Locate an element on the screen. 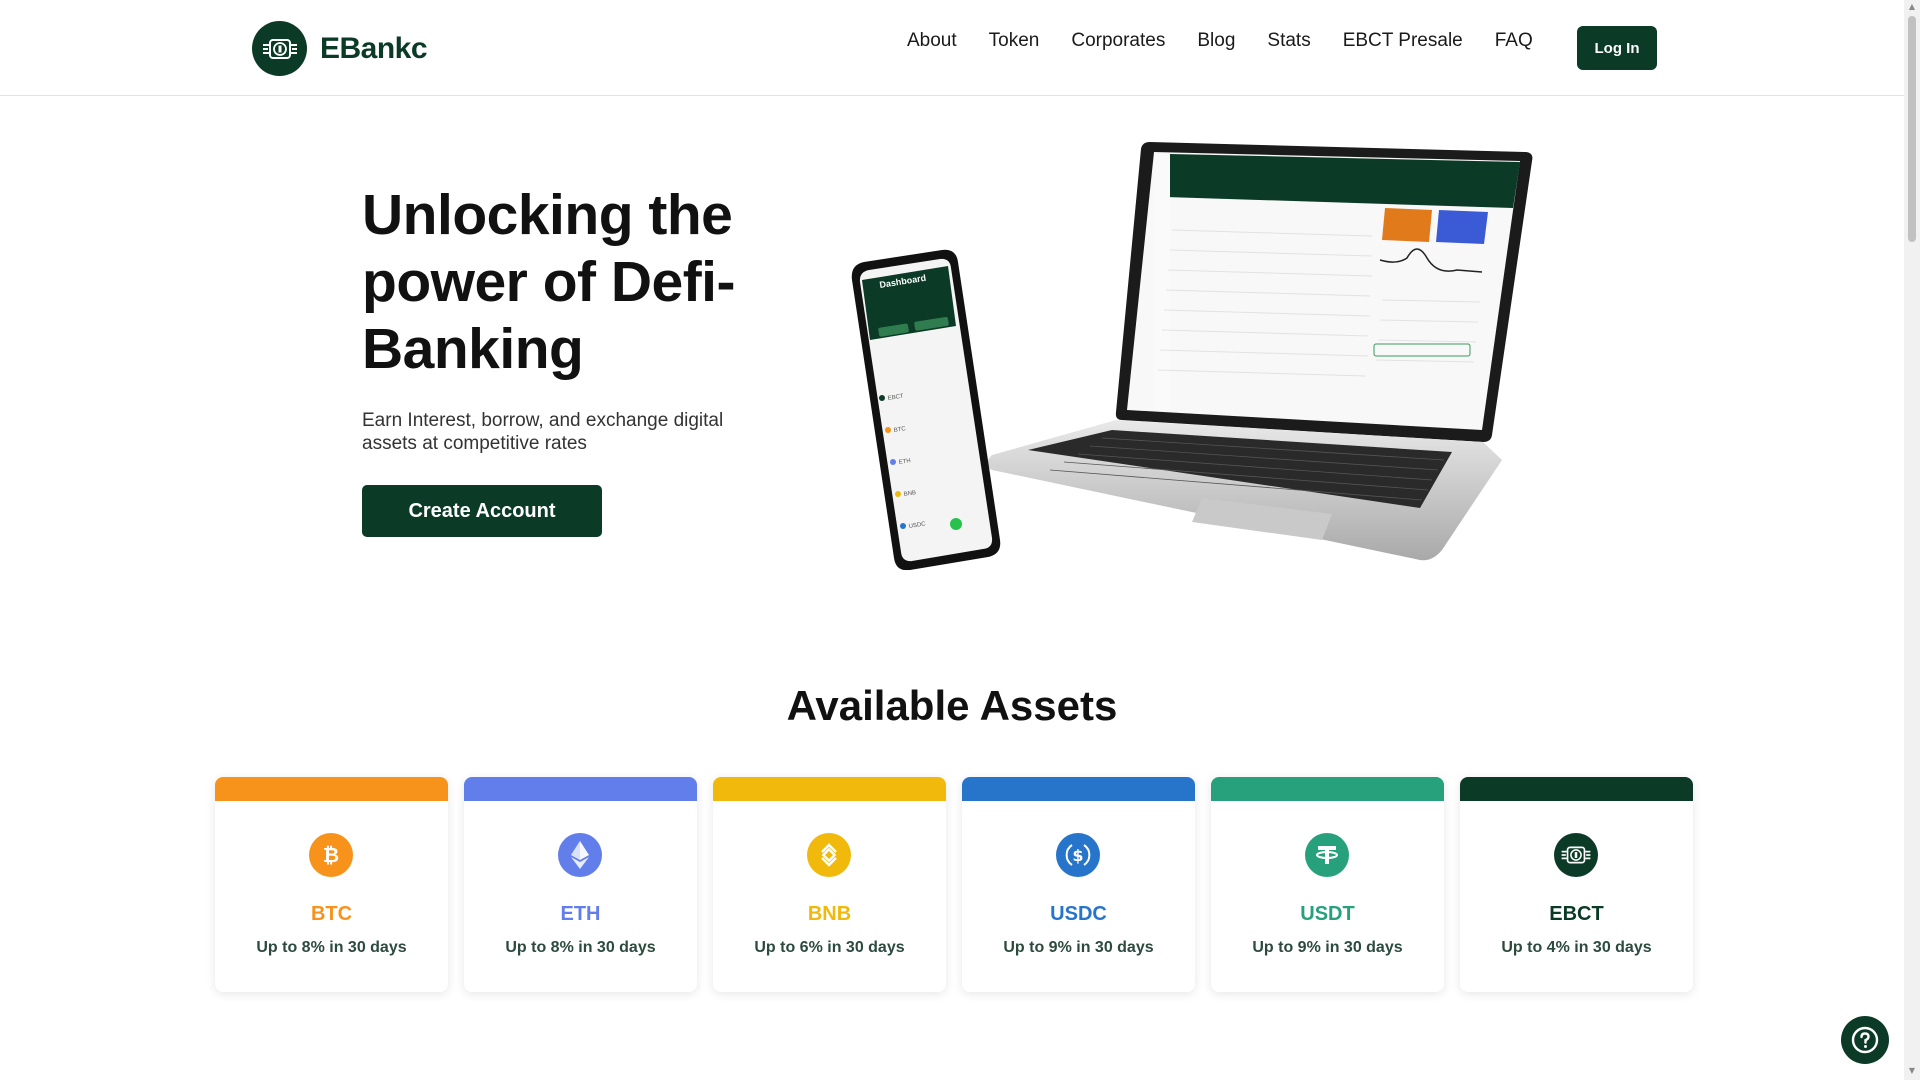 This screenshot has width=1920, height=1080. asset-card-usdc: $ USDC Up to 9% in 30 days is located at coordinates (1078, 884).